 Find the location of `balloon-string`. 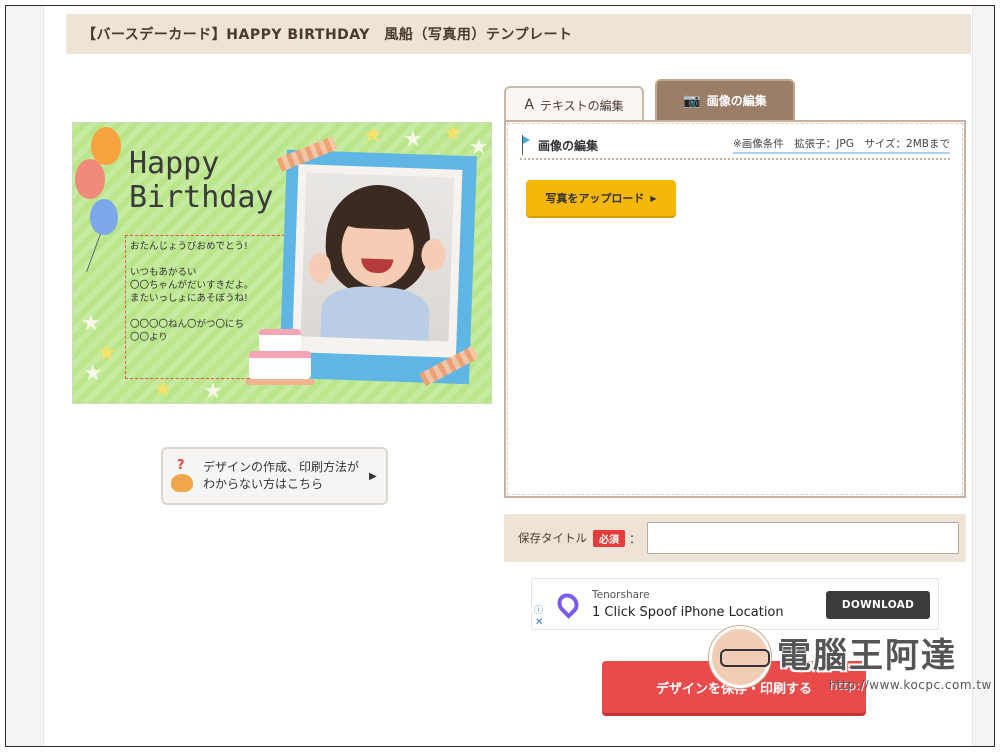

balloon-string is located at coordinates (93, 253).